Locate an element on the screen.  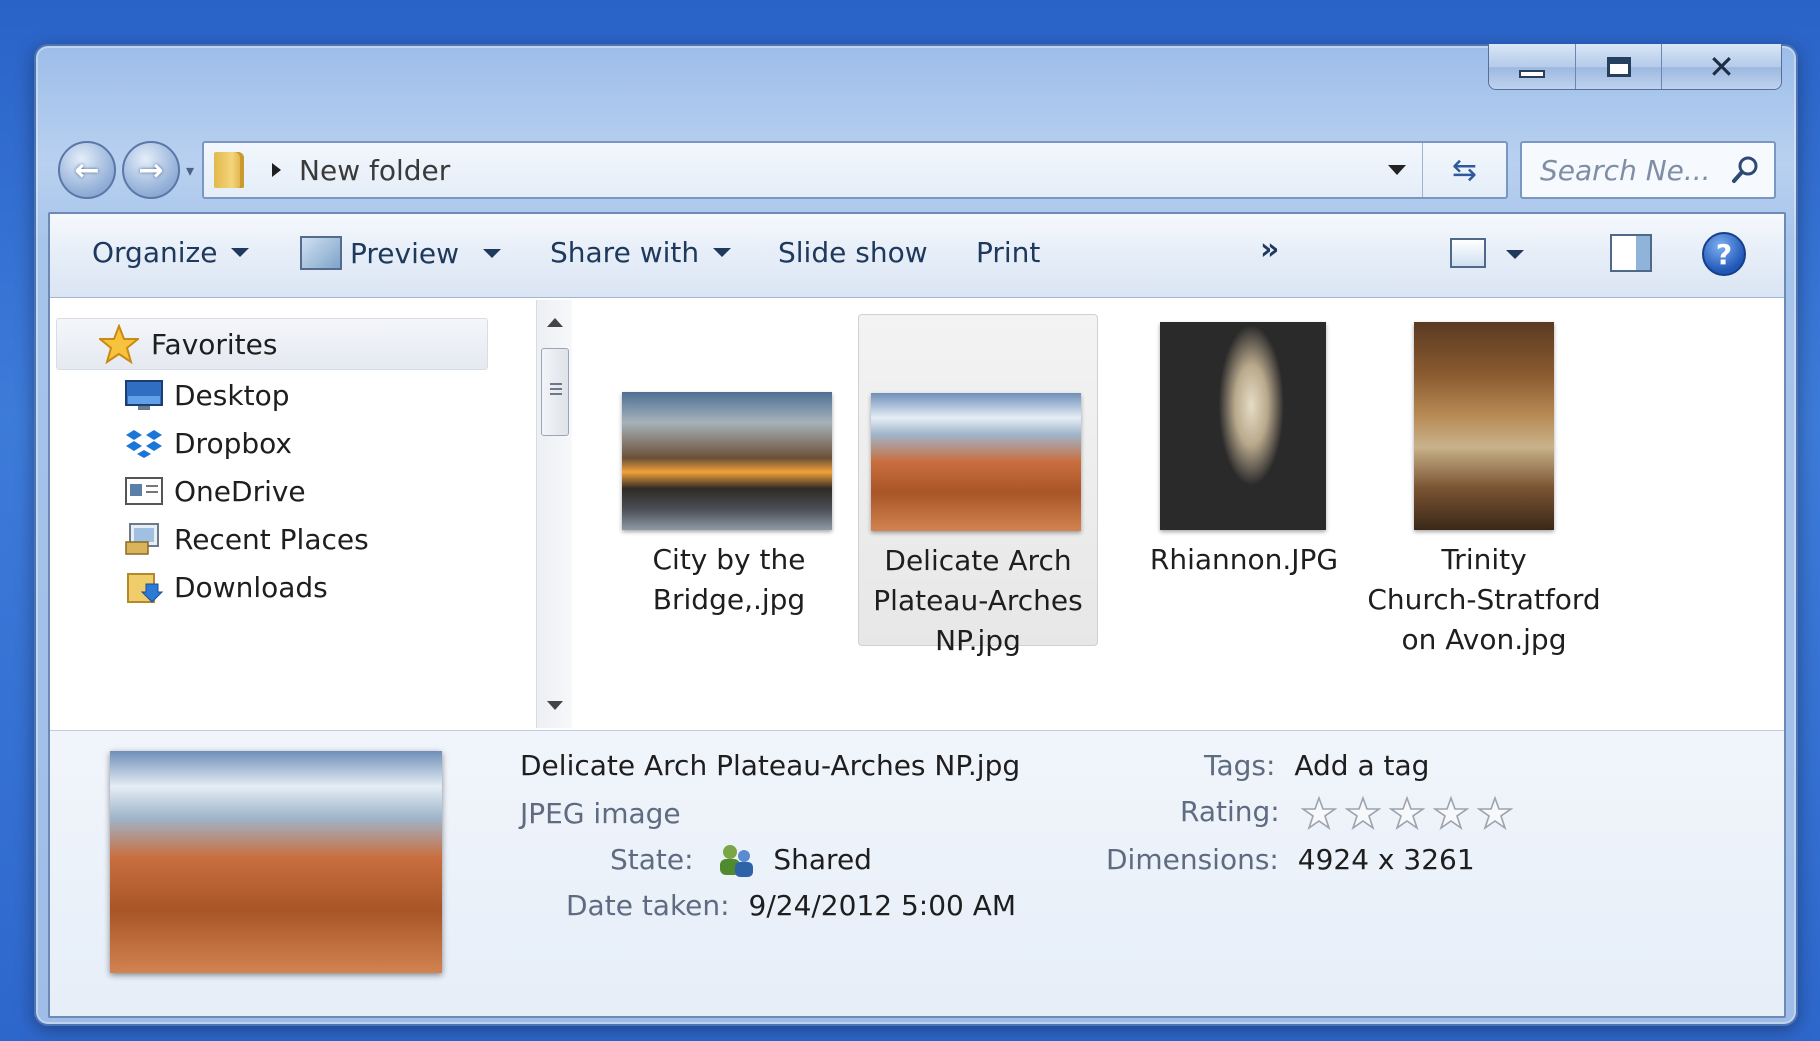
sidebar-item-onedrive: OneDrive is located at coordinates (215, 491).